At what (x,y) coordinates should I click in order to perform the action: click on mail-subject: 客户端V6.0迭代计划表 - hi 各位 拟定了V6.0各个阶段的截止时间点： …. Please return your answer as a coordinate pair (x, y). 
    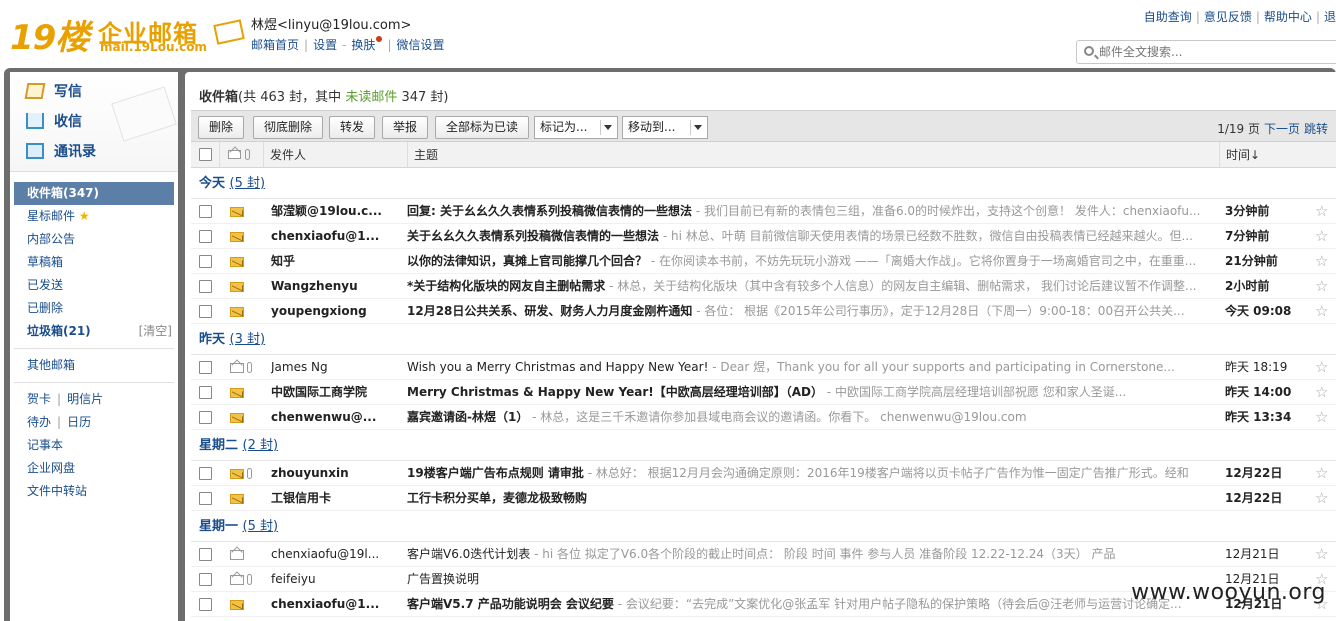
    Looking at the image, I should click on (807, 554).